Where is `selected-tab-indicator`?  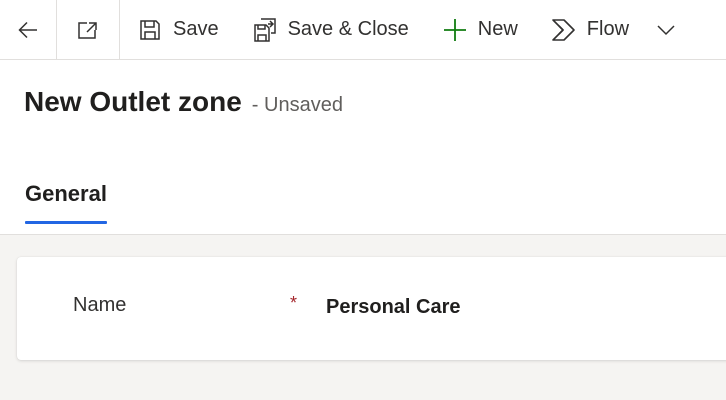 selected-tab-indicator is located at coordinates (66, 222).